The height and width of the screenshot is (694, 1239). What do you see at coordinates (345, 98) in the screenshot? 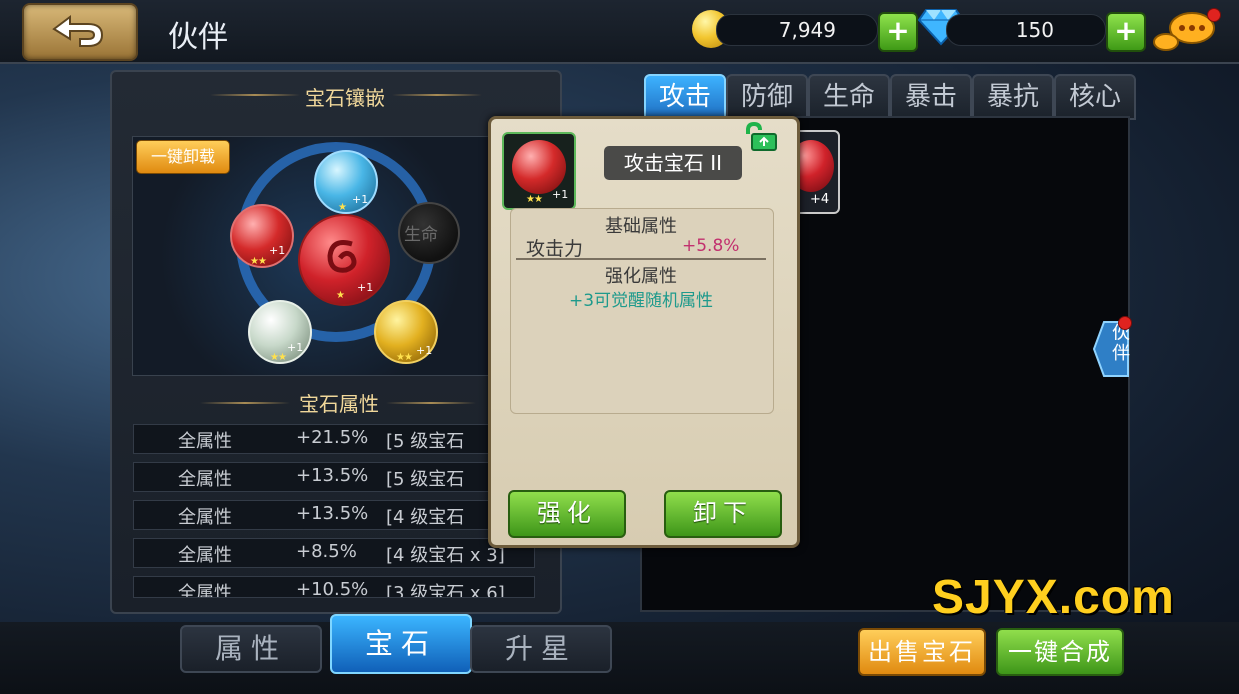
I see `gem-inlay-title: 宝石镶嵌` at bounding box center [345, 98].